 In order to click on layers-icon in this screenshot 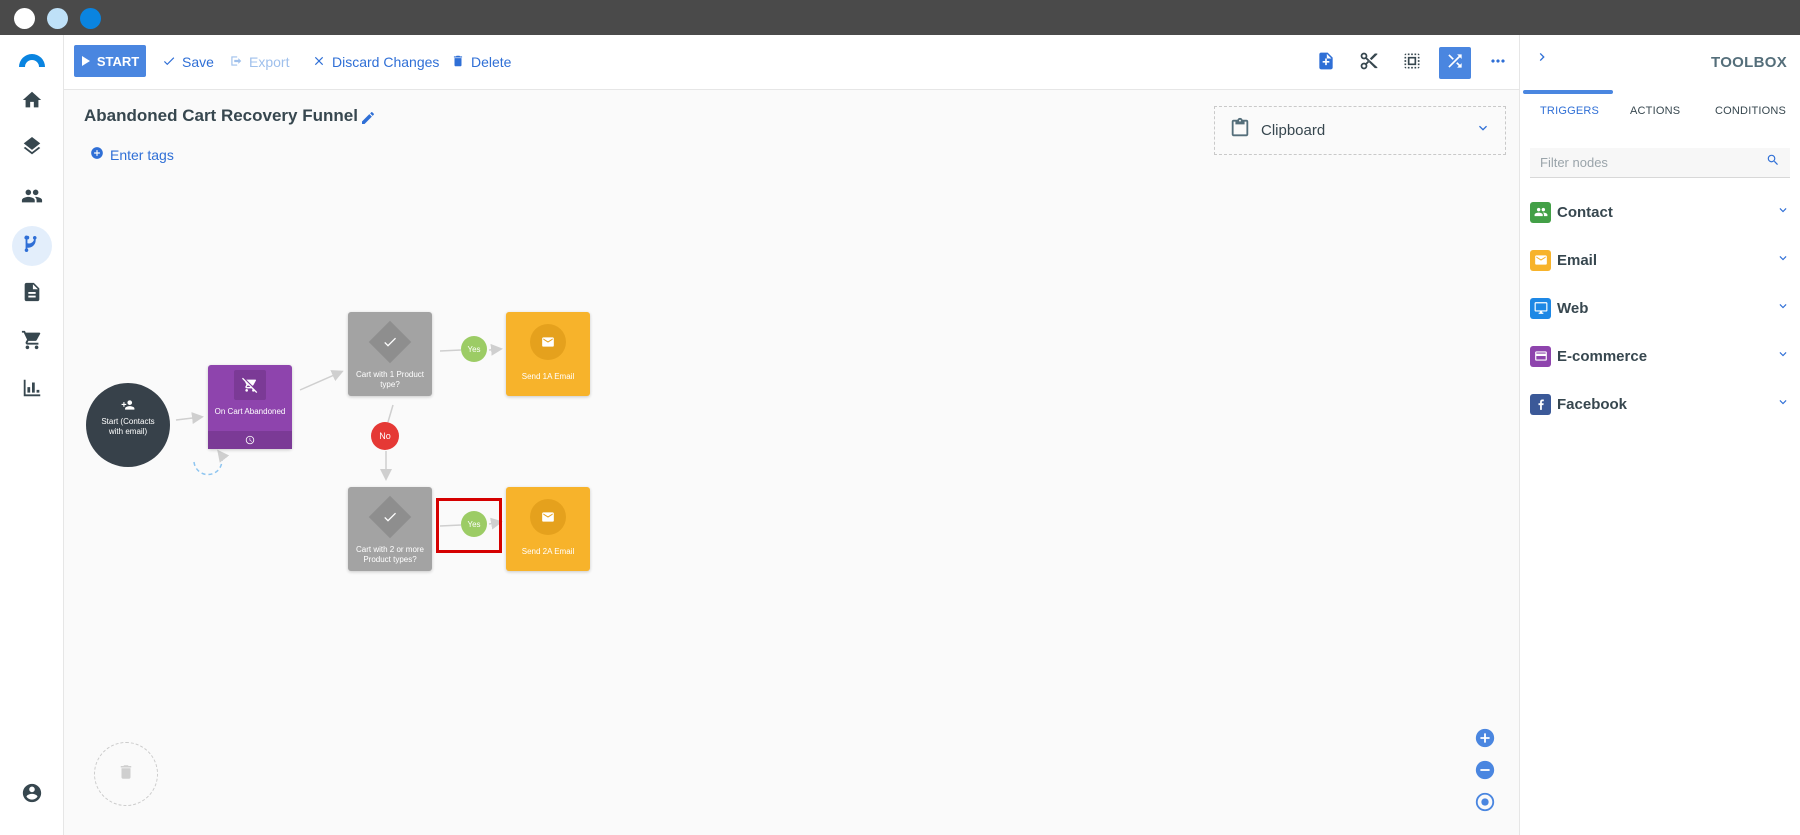, I will do `click(32, 150)`.